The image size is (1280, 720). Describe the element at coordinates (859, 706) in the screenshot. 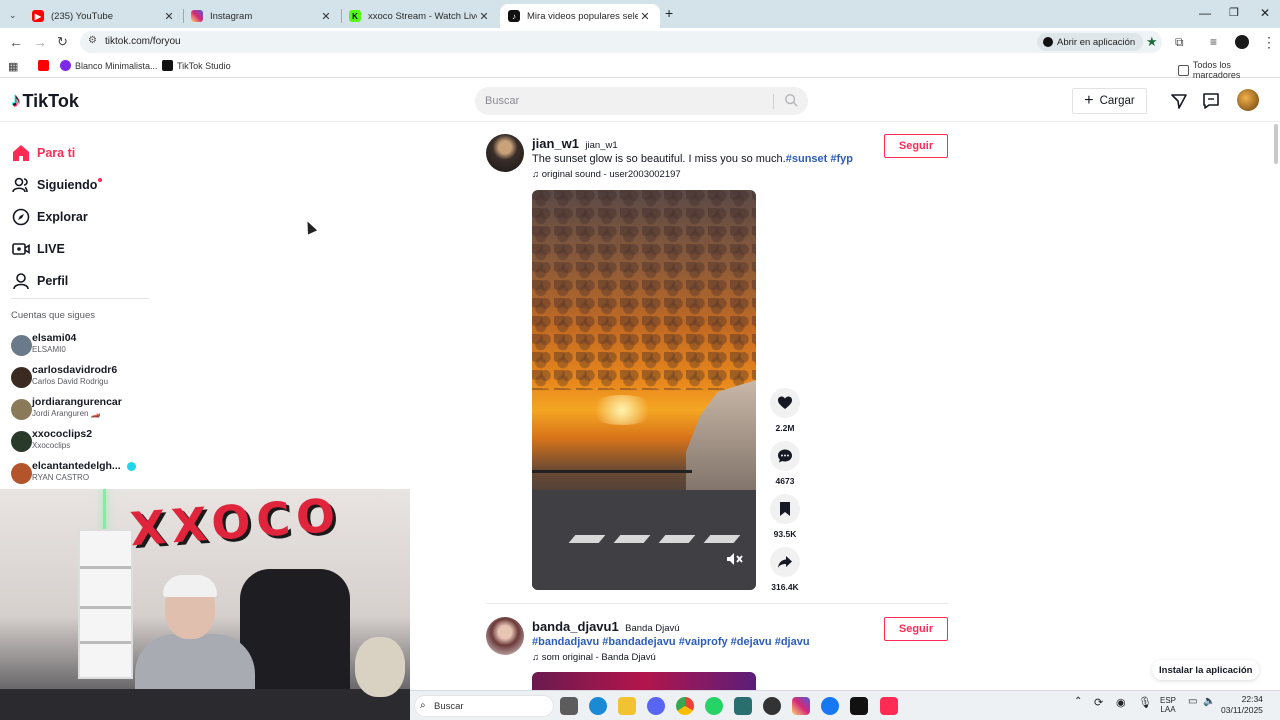

I see `tiktok-icon` at that location.